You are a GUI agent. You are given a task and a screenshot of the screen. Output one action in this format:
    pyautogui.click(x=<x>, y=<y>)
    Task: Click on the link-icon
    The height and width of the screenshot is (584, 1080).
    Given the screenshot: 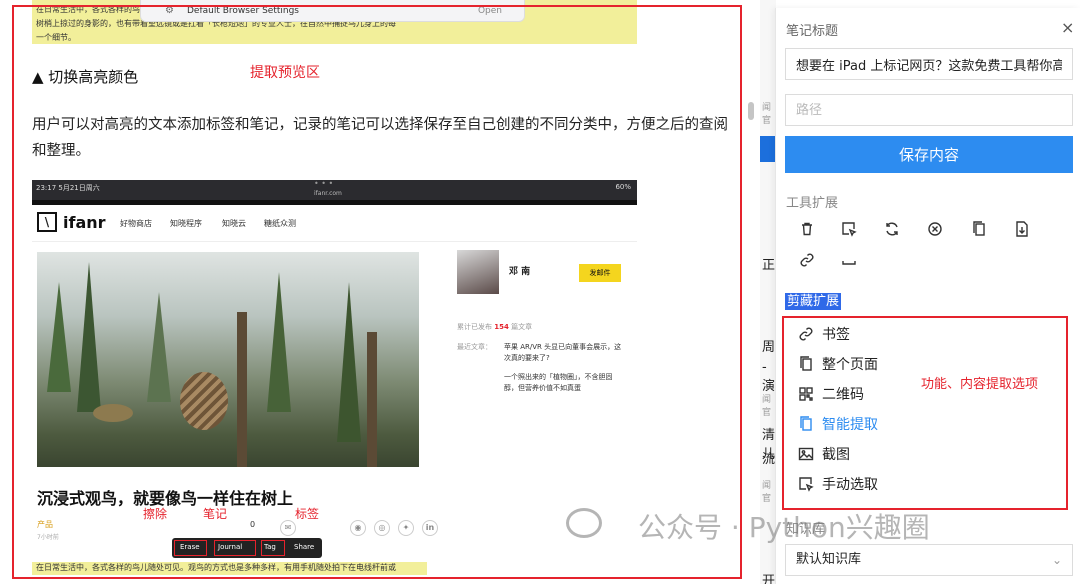 What is the action you would take?
    pyautogui.click(x=809, y=262)
    